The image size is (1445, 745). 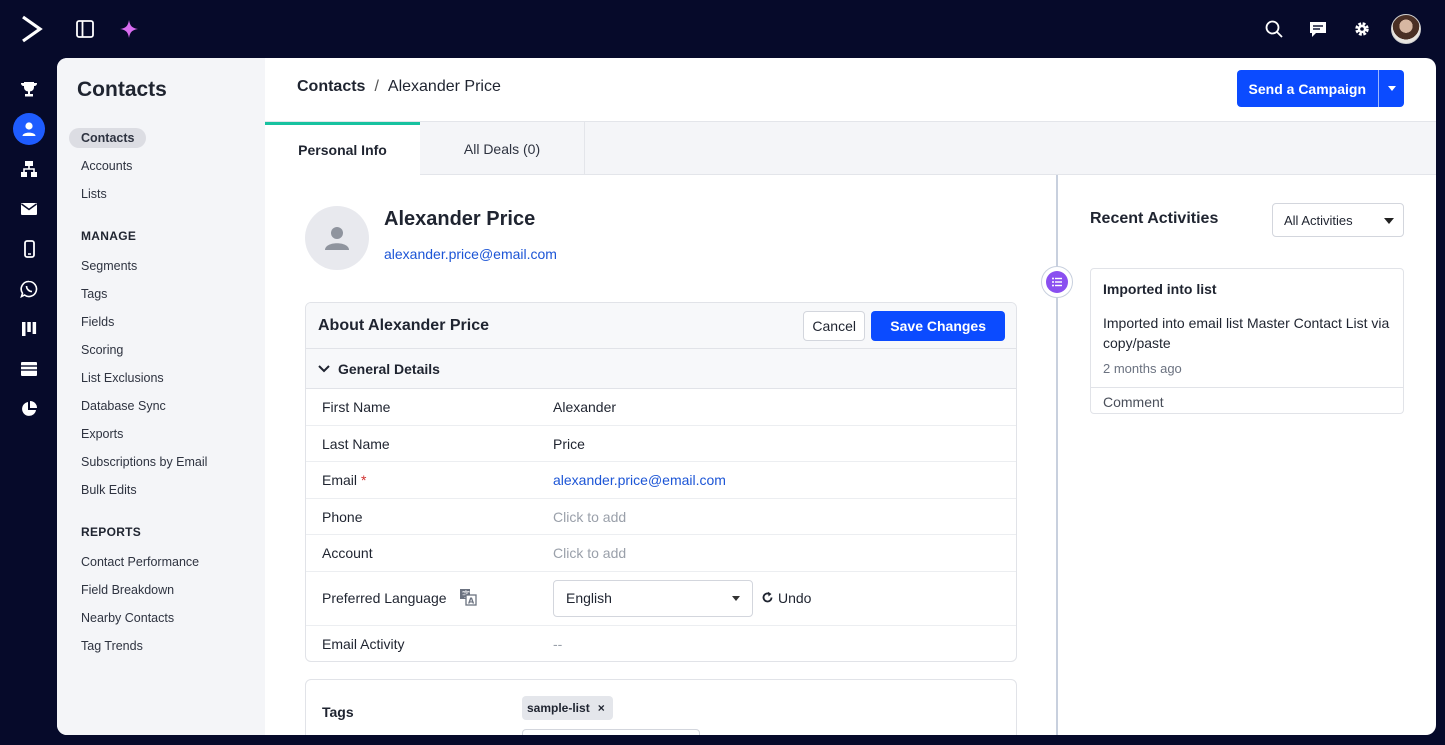 I want to click on subnav-item-nearby-contacts: Nearby Contacts, so click(x=127, y=618).